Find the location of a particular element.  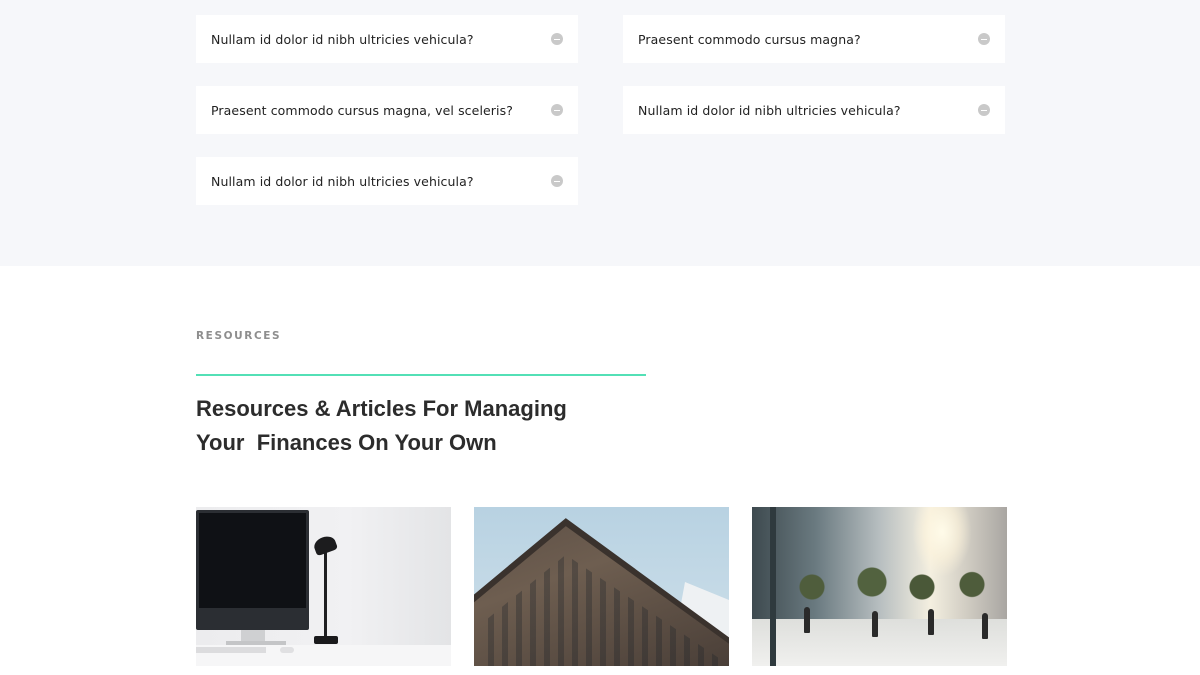

faq-question: Praesent commodo cursus magna? is located at coordinates (749, 39).